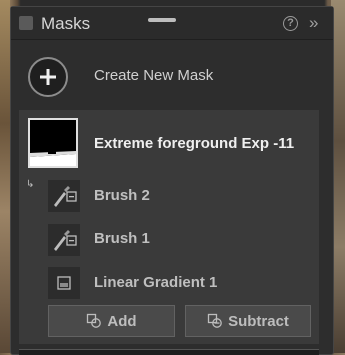 The width and height of the screenshot is (345, 355). I want to click on mask-thumbnail, so click(53, 143).